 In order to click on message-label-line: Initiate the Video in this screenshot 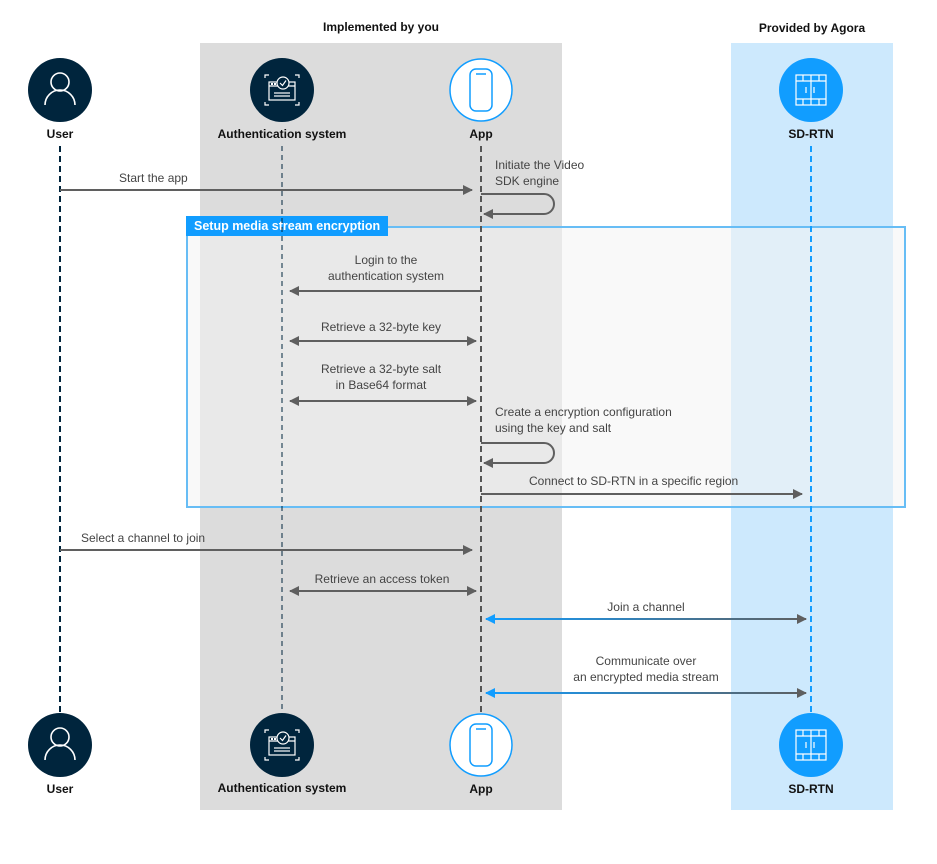, I will do `click(540, 165)`.